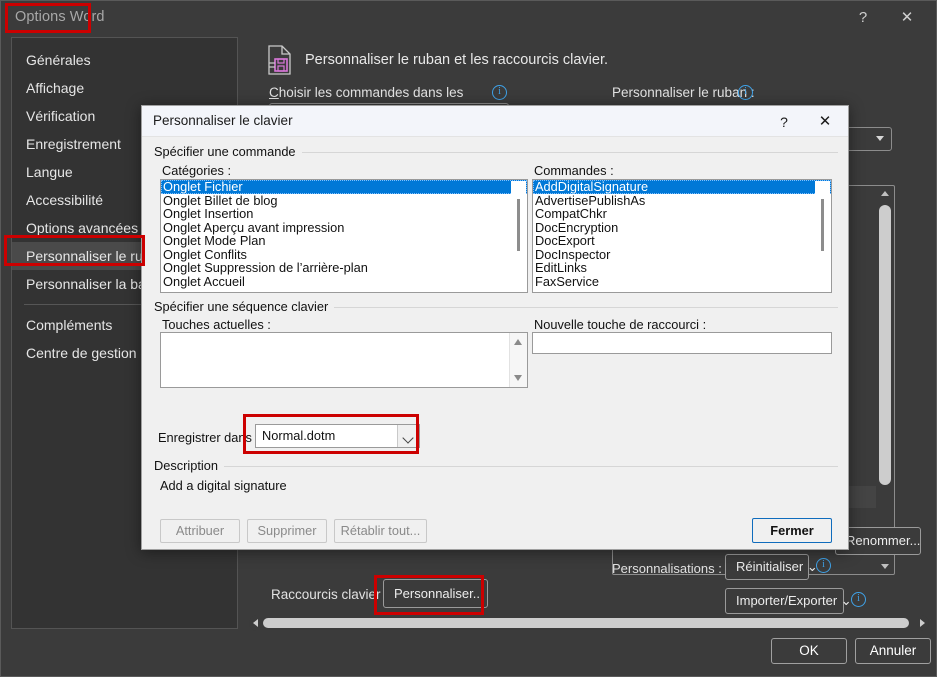 The height and width of the screenshot is (677, 937). I want to click on current-keys-label: Touches actuelles :, so click(216, 324).